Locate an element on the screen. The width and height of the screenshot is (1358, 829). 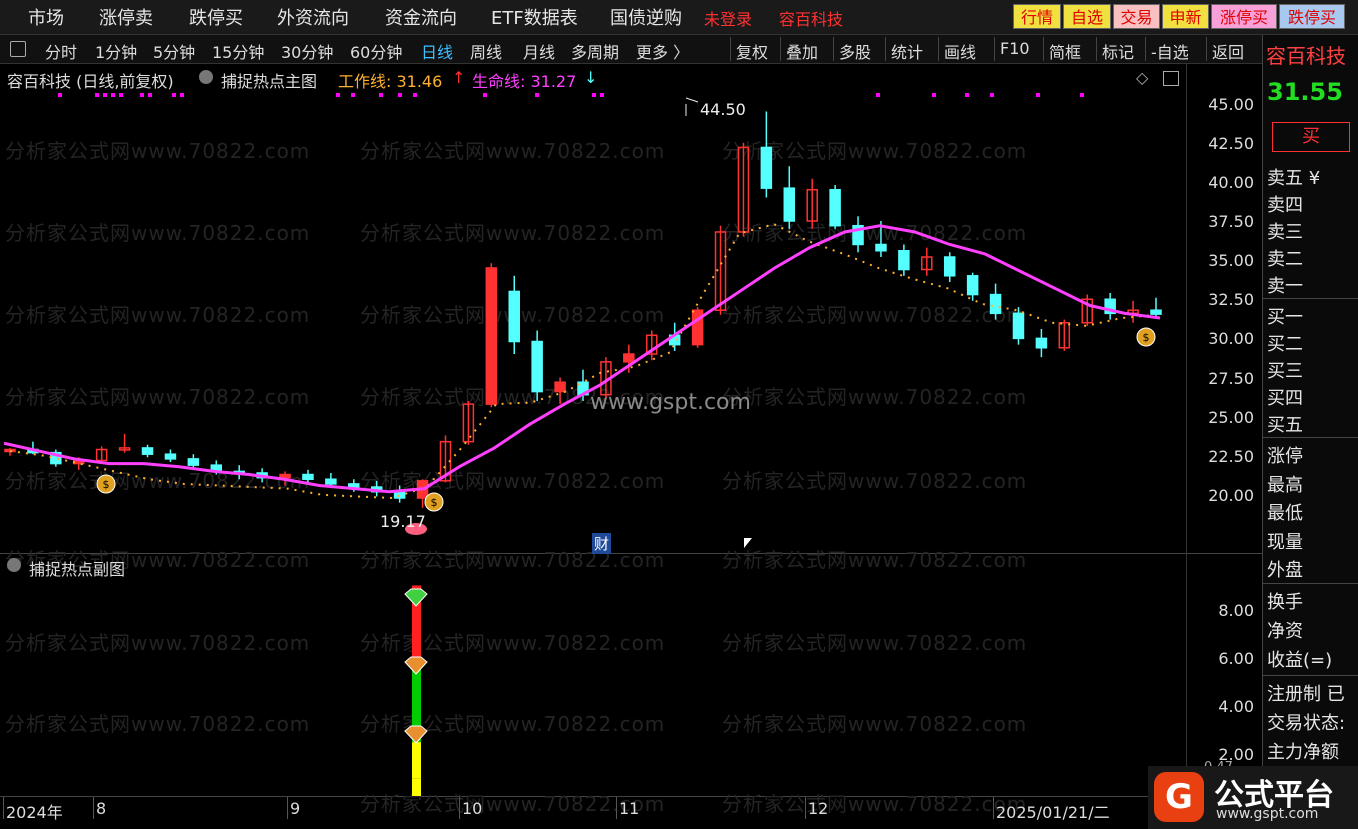
login-status: 未登录 is located at coordinates (728, 18).